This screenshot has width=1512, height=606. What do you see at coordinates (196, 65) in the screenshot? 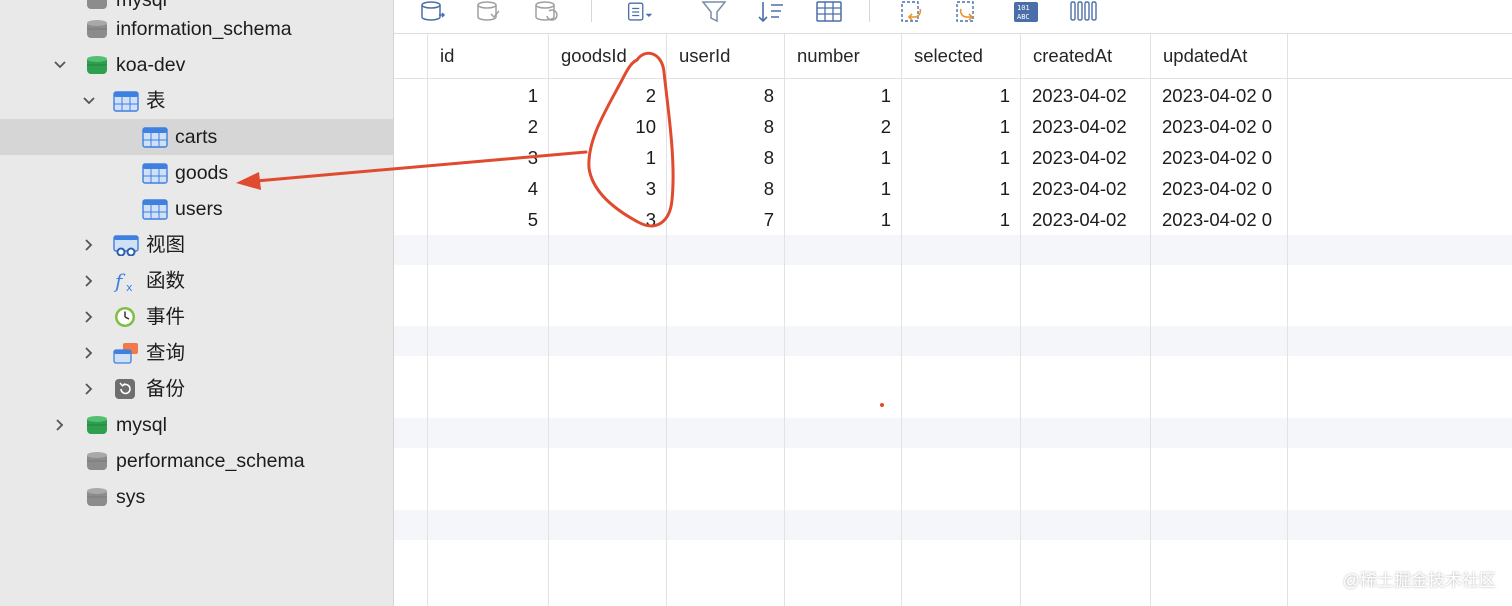
I see `tree-item-koa-dev: koa-dev` at bounding box center [196, 65].